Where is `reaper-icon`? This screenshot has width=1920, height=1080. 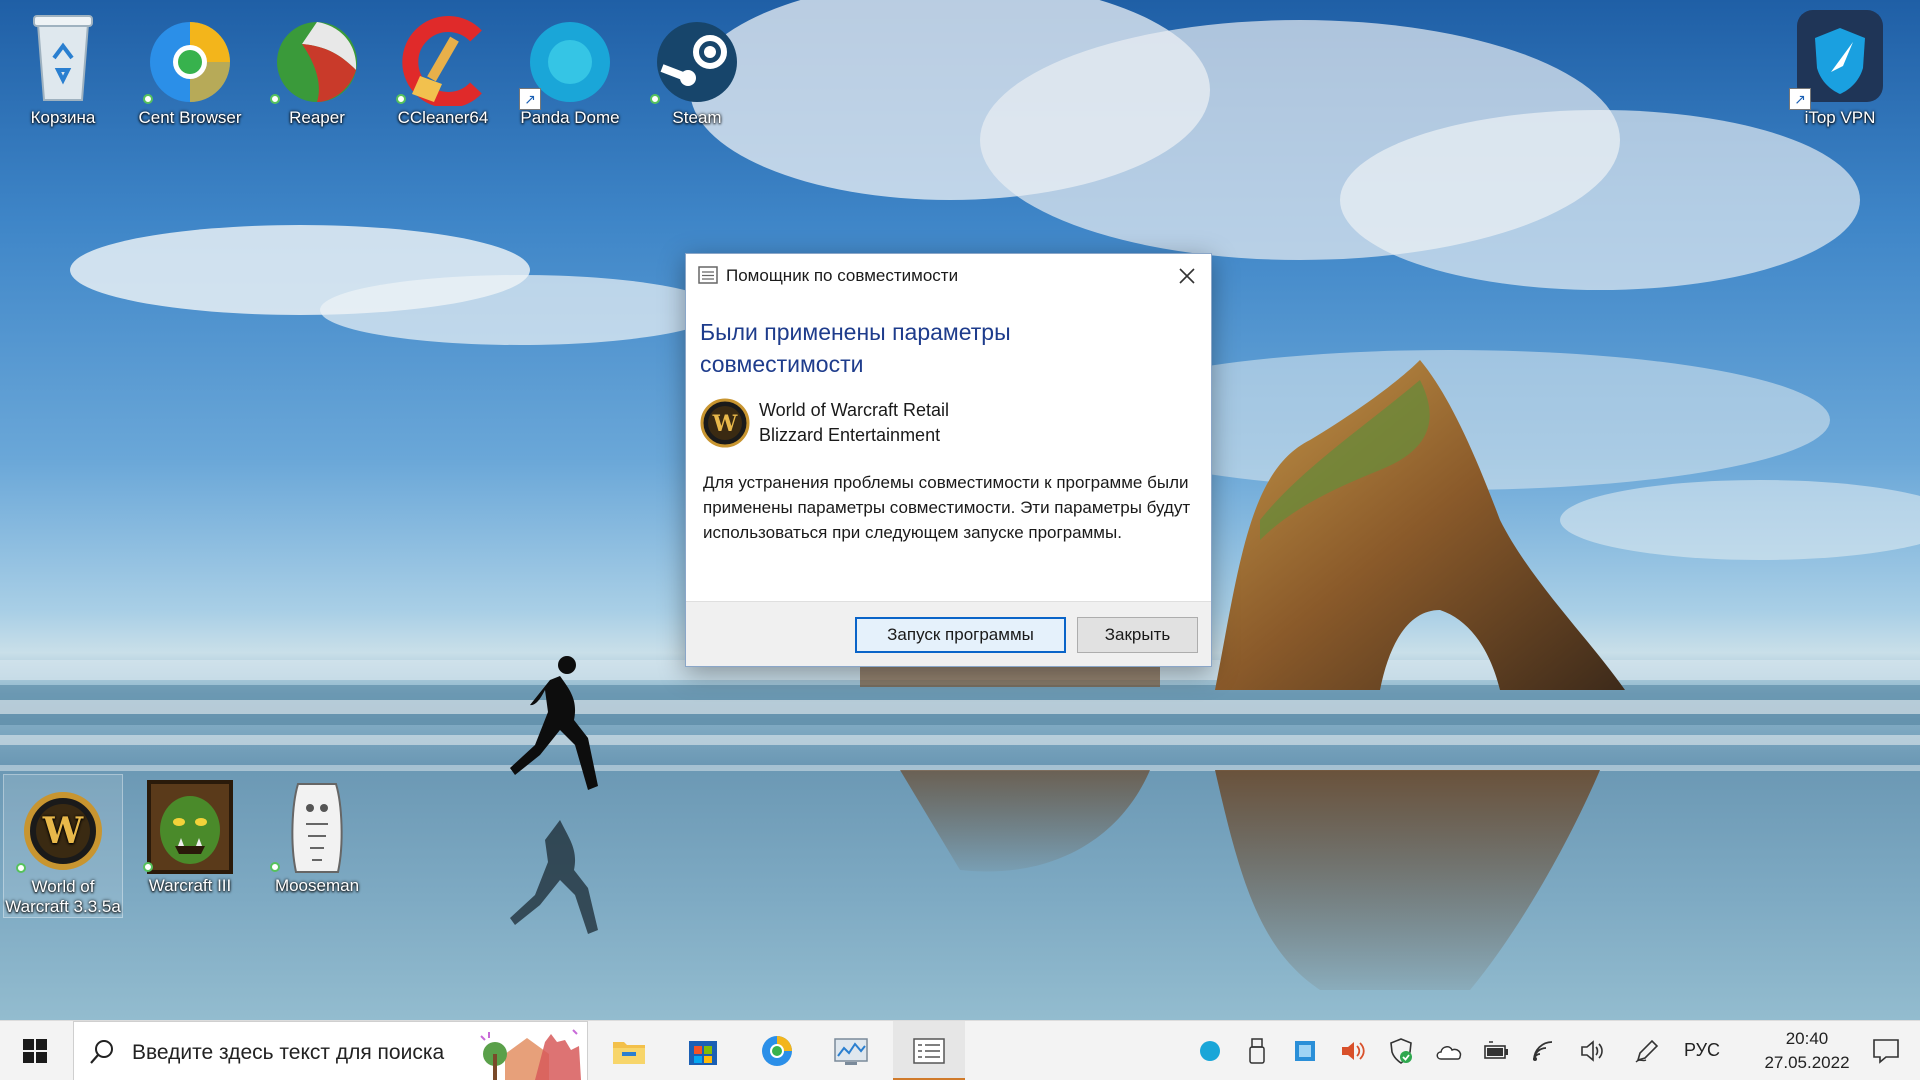
reaper-icon is located at coordinates (317, 62).